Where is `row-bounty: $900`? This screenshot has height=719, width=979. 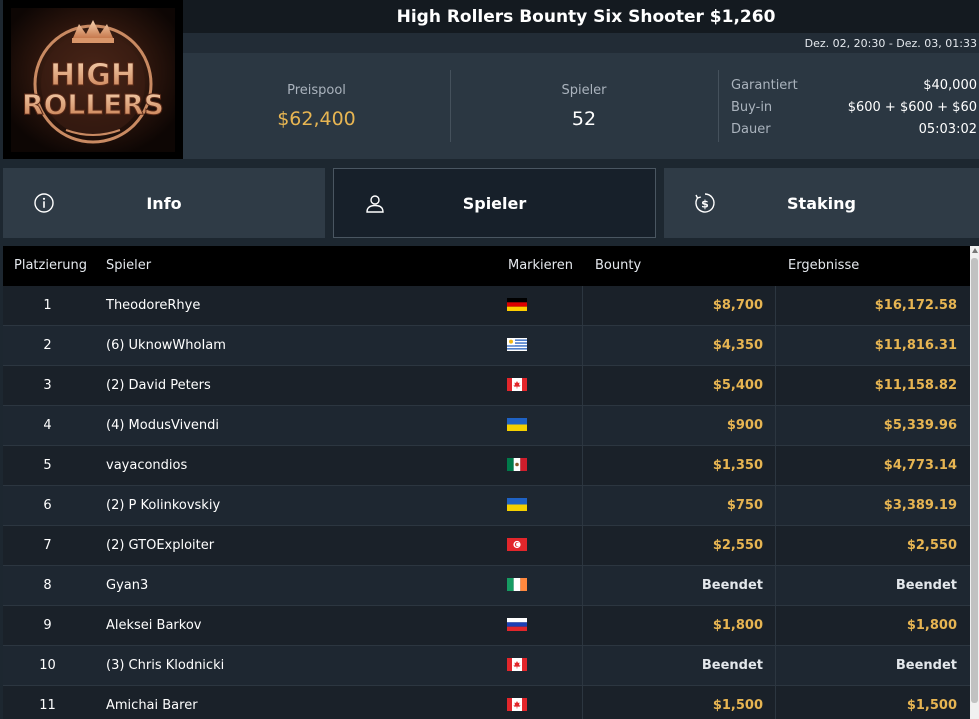
row-bounty: $900 is located at coordinates (678, 426).